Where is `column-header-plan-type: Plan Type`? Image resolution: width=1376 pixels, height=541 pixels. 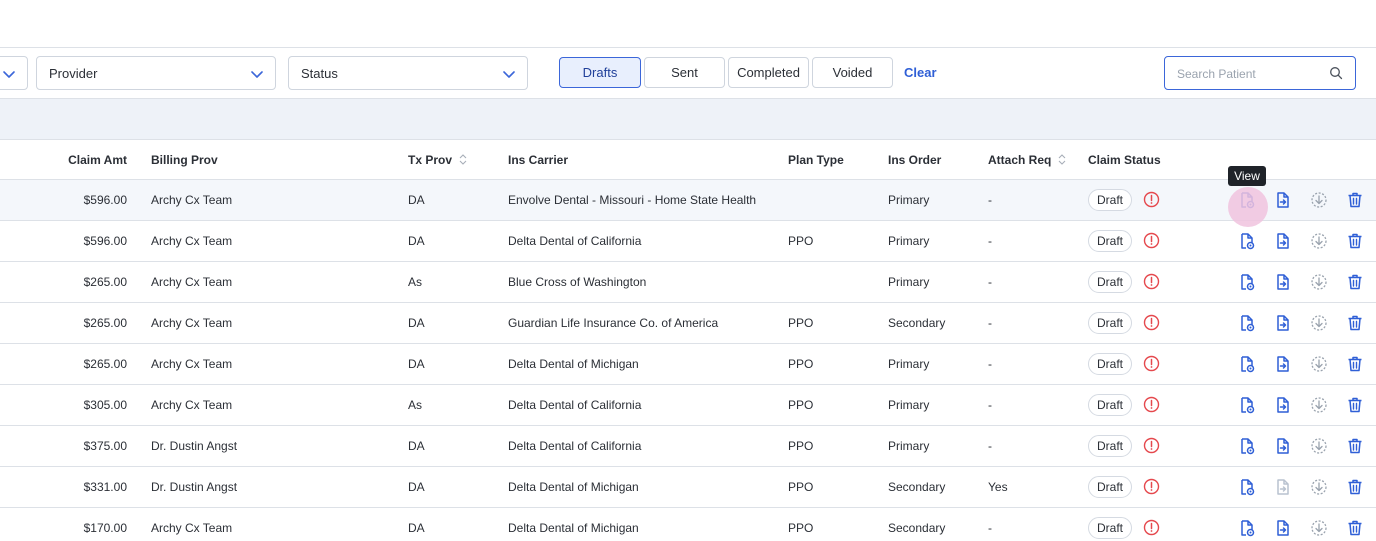
column-header-plan-type: Plan Type is located at coordinates (816, 160).